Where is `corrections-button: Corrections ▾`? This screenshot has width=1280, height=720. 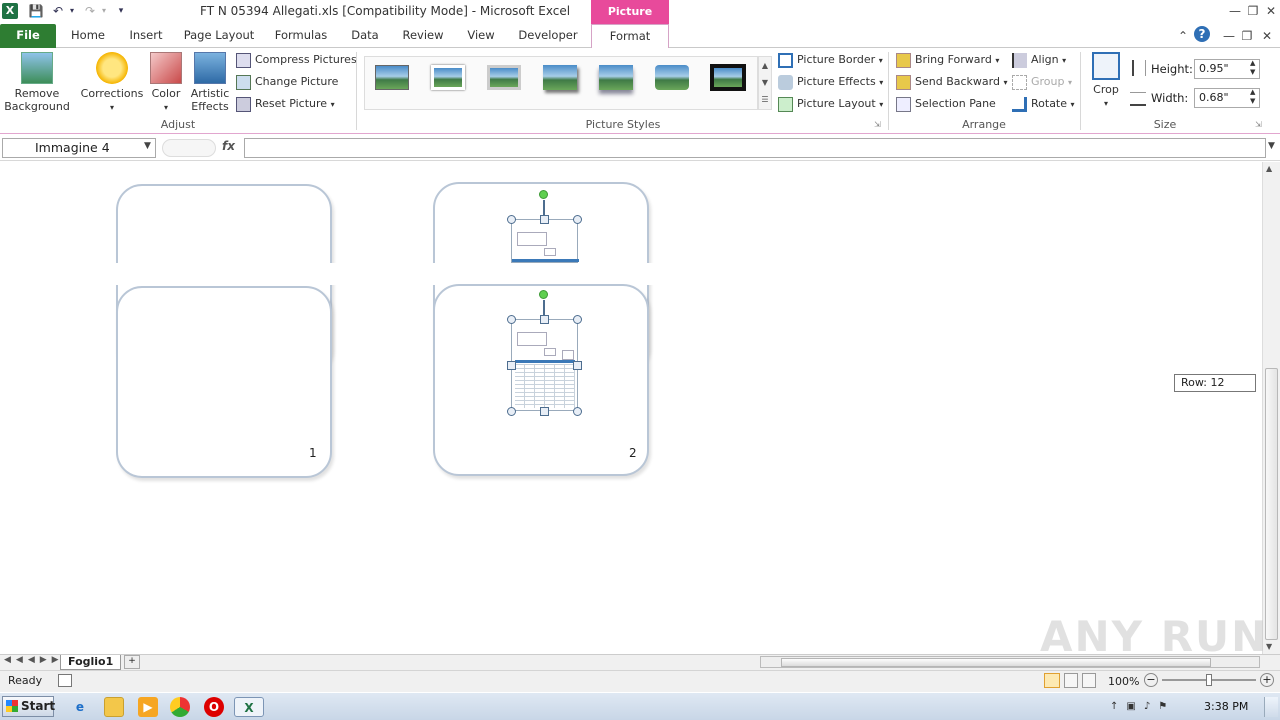
corrections-button: Corrections ▾ is located at coordinates (112, 83).